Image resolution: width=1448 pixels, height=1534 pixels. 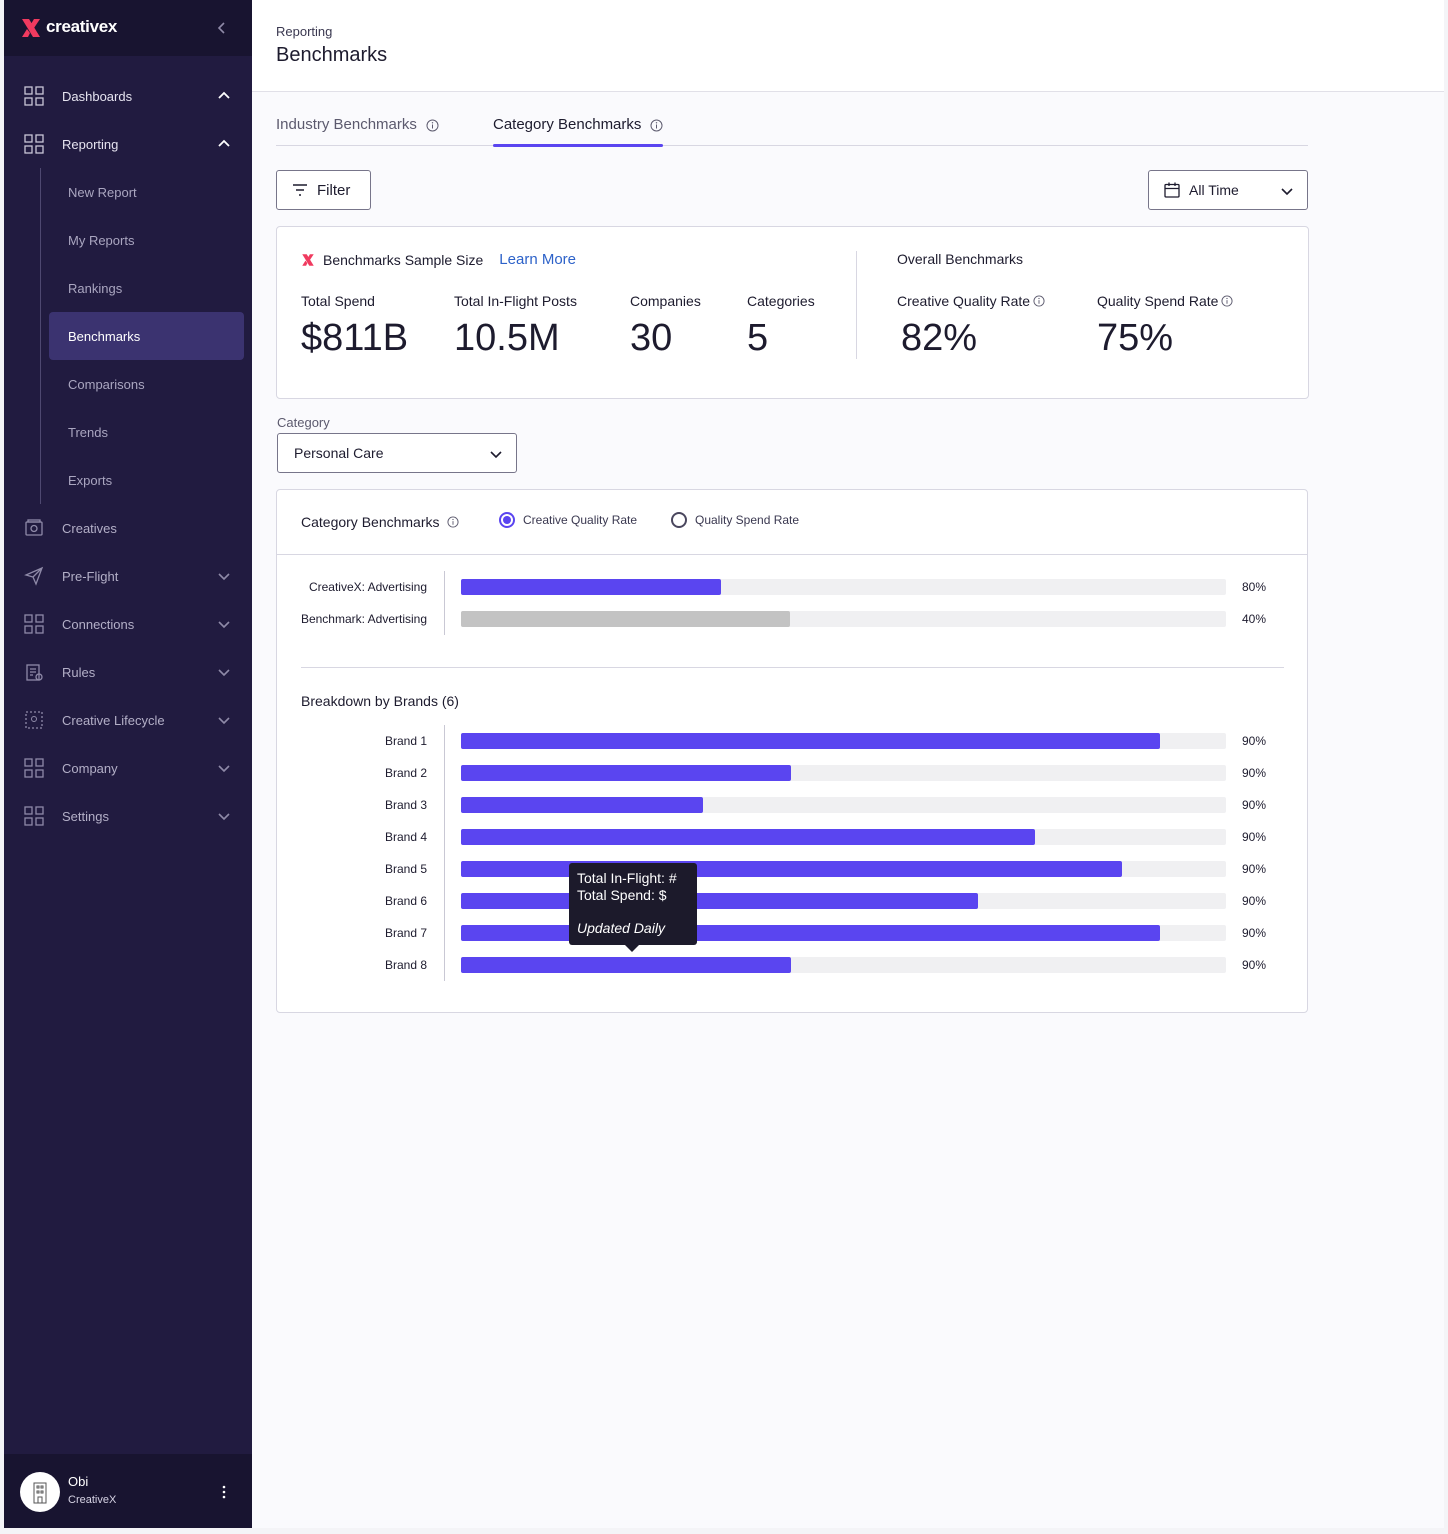 I want to click on chart-axis, so click(x=444, y=853).